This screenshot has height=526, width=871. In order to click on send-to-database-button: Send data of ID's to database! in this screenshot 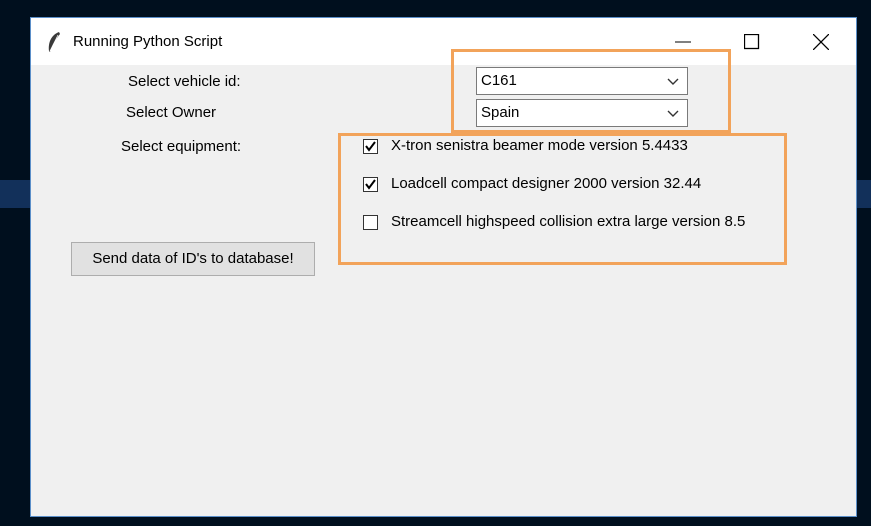, I will do `click(193, 259)`.